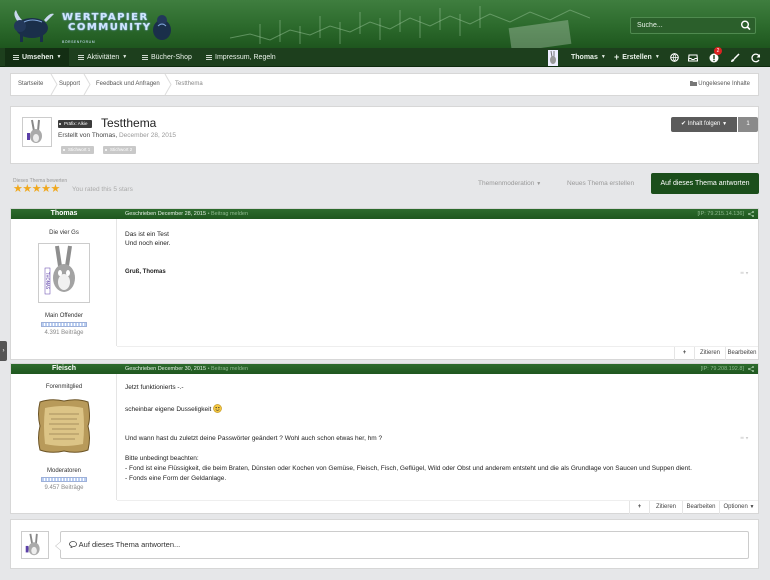 Image resolution: width=770 pixels, height=580 pixels. What do you see at coordinates (720, 214) in the screenshot?
I see `post-ip: [IP: 79.215.14.136]` at bounding box center [720, 214].